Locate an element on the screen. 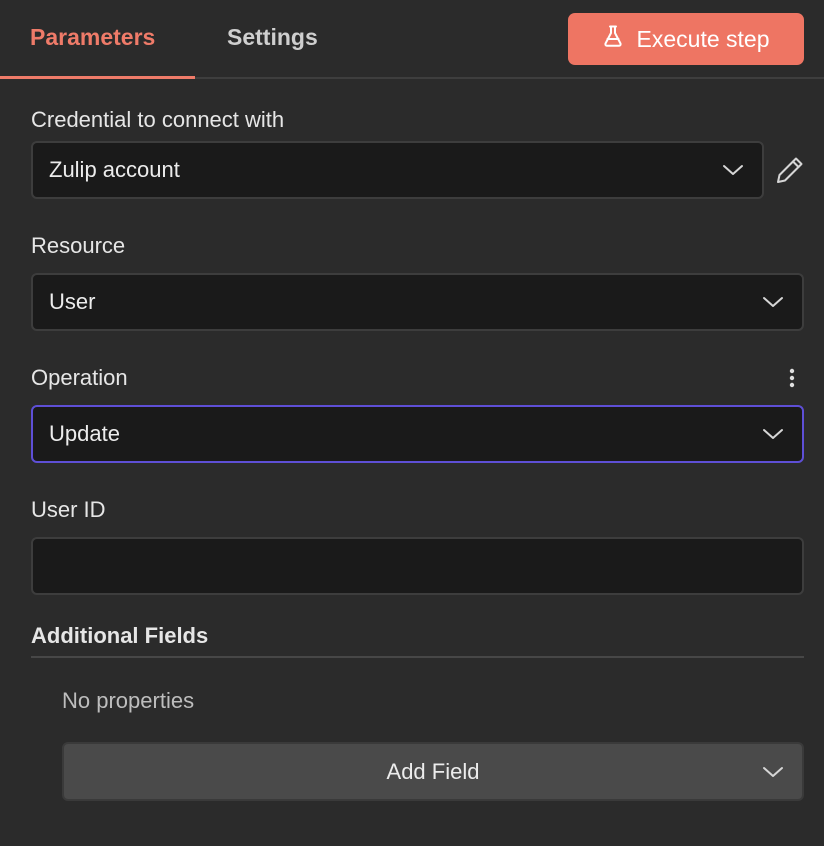 The image size is (824, 846). pencil-icon is located at coordinates (790, 170).